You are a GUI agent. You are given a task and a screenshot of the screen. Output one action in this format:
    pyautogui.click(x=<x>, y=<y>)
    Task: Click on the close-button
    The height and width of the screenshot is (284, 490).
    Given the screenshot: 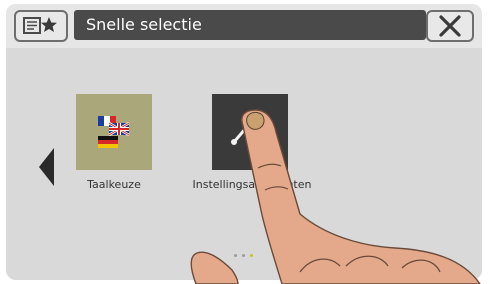 What is the action you would take?
    pyautogui.click(x=450, y=26)
    